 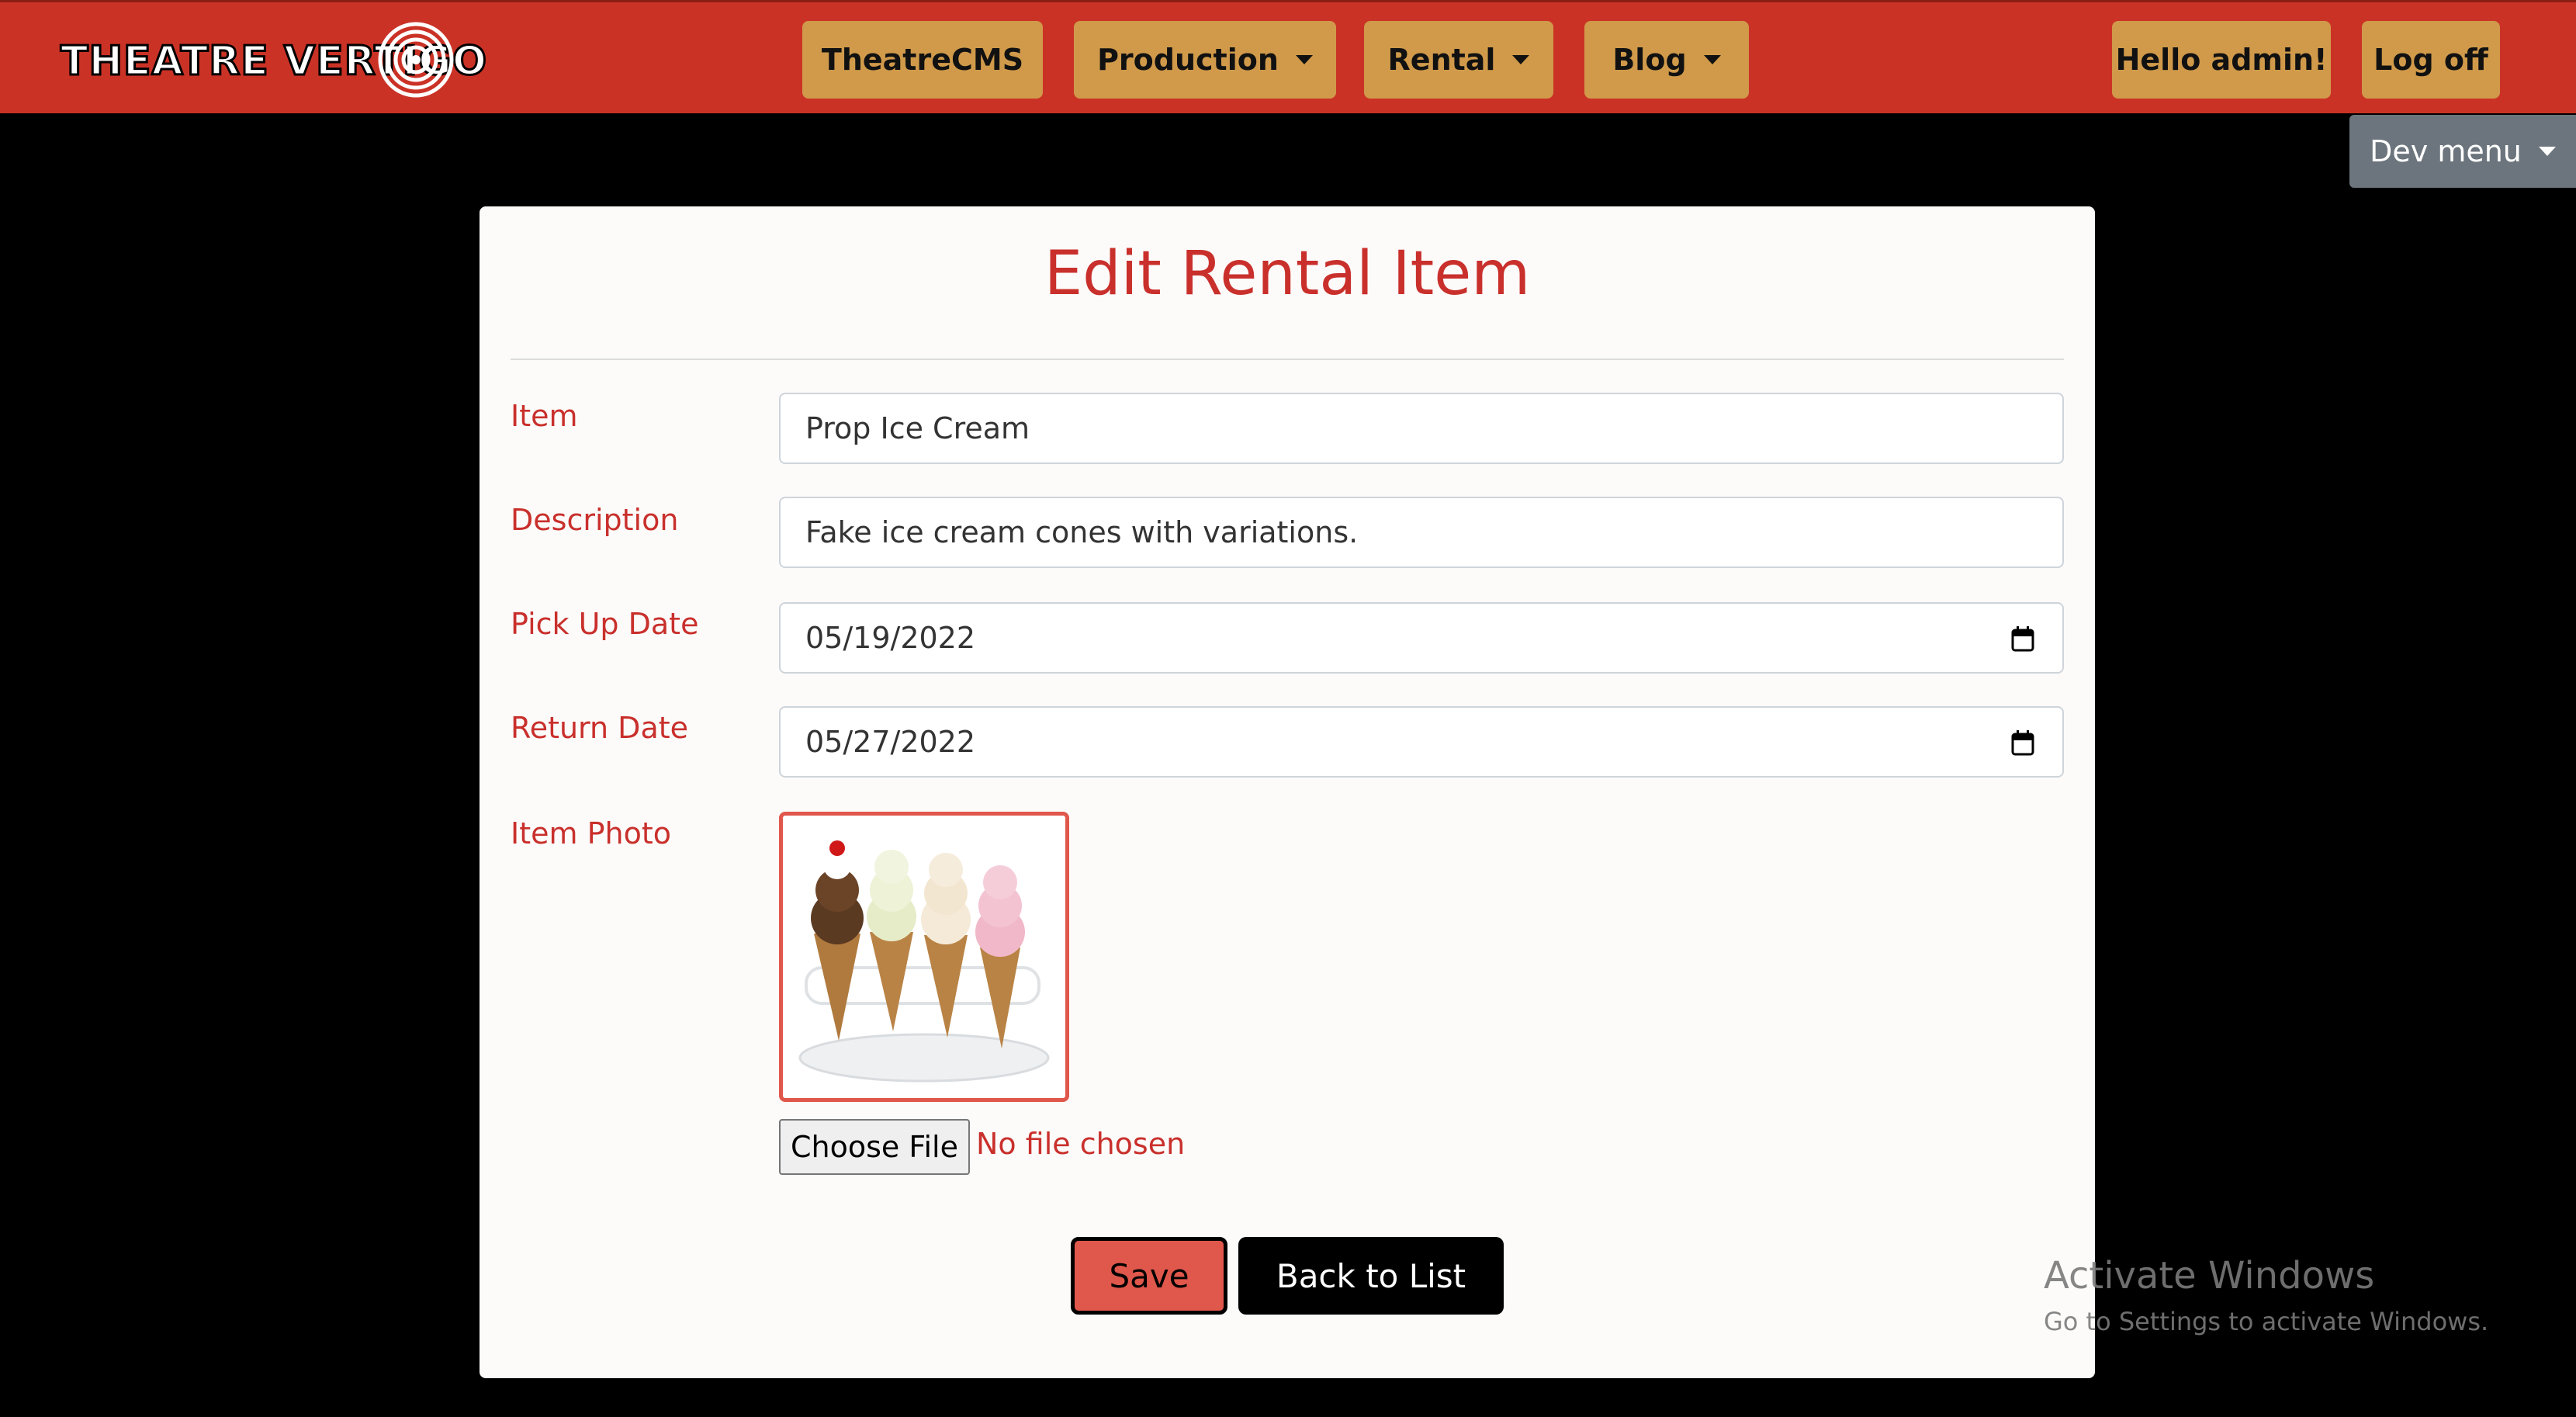 I want to click on spiral-logo-icon, so click(x=416, y=60).